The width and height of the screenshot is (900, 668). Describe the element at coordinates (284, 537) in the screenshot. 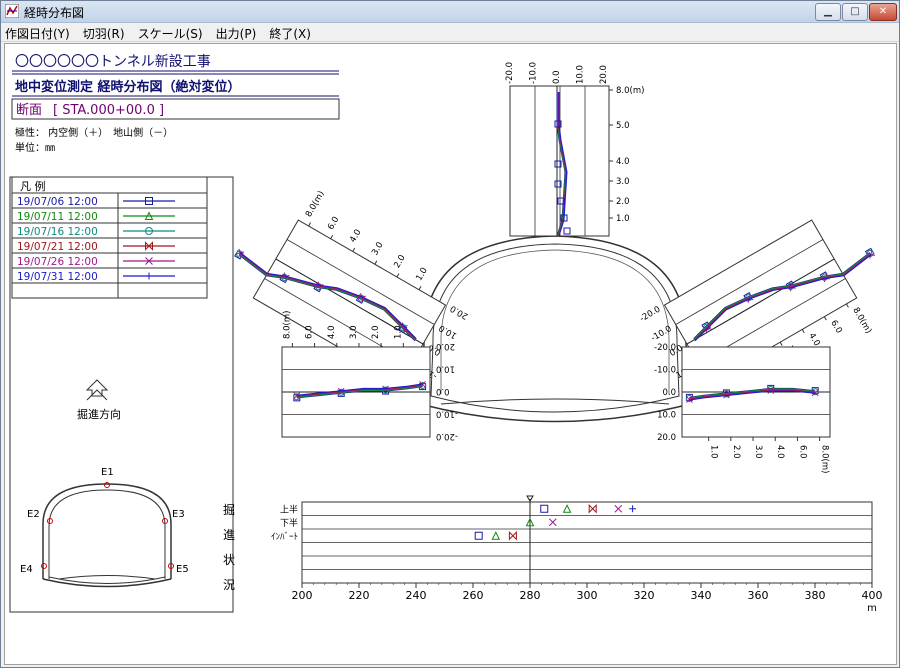

I see `excav-row-label-2: ｲﾝﾊﾞｰﾄ` at that location.